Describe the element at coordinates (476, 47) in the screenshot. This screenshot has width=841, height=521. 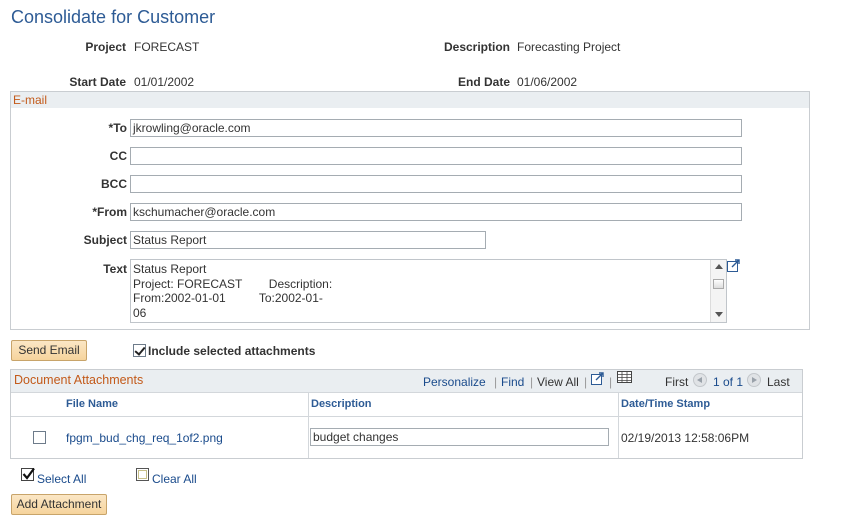
I see `description-label: Description` at that location.